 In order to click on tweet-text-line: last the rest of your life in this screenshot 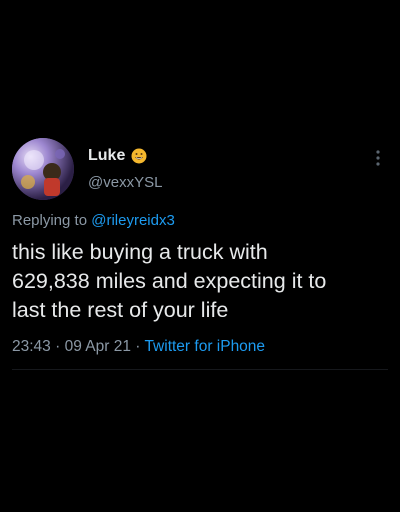, I will do `click(120, 310)`.